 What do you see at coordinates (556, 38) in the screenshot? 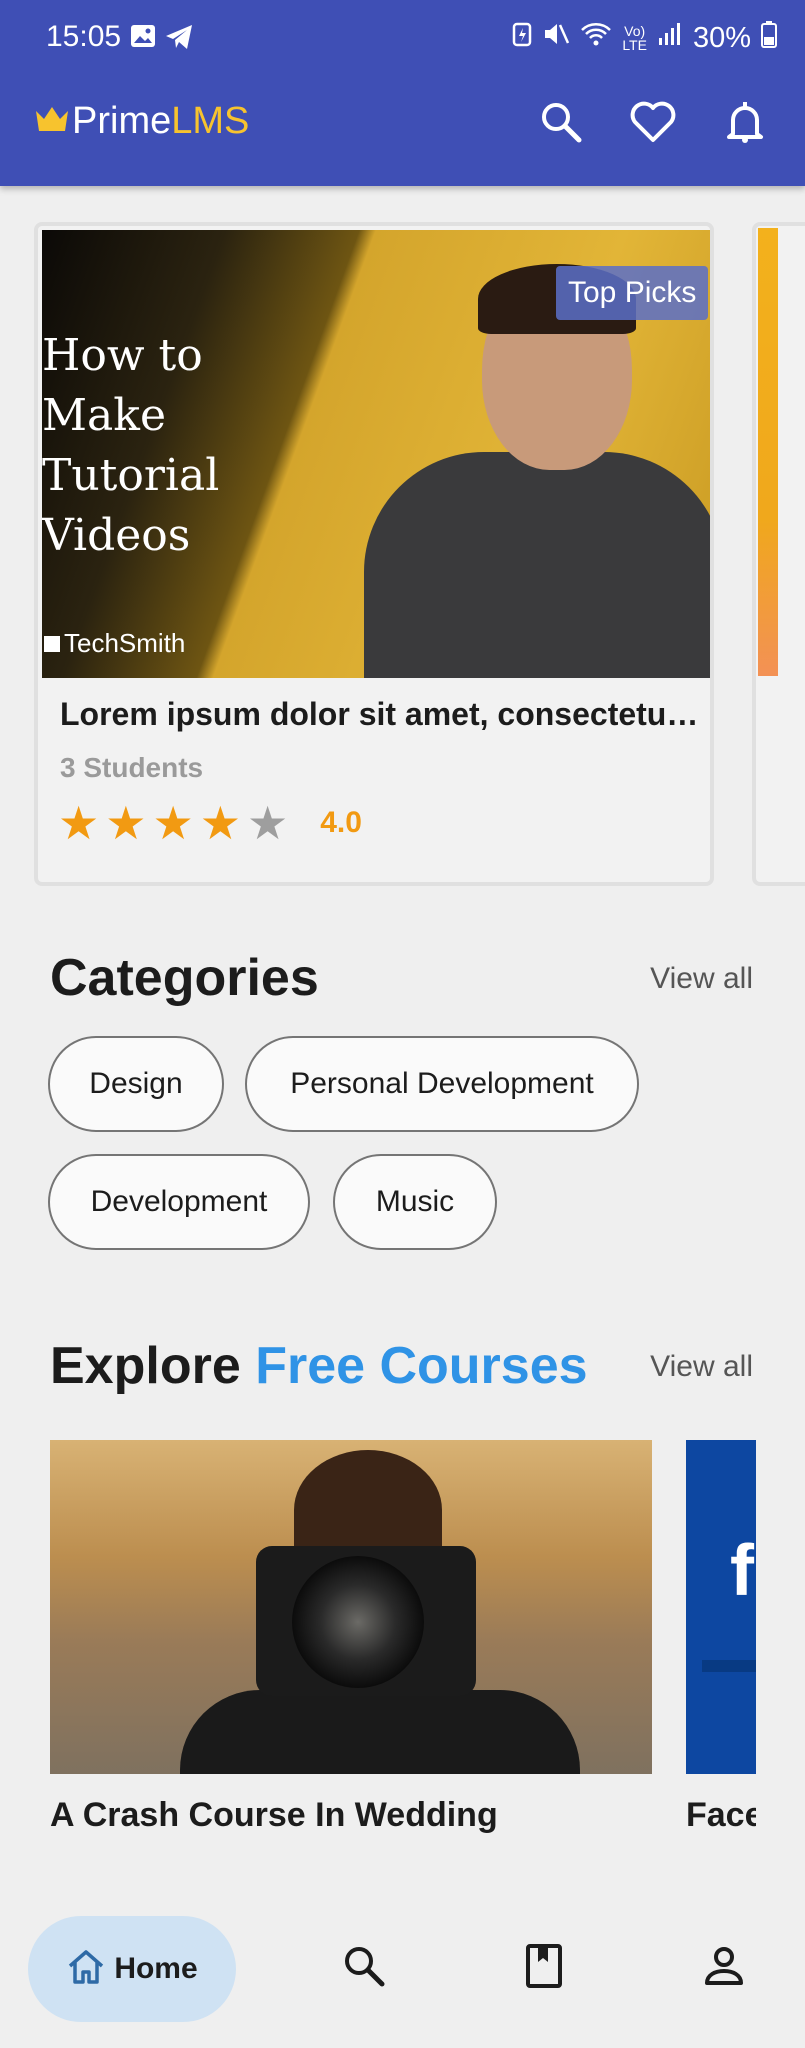
I see `mute-icon` at bounding box center [556, 38].